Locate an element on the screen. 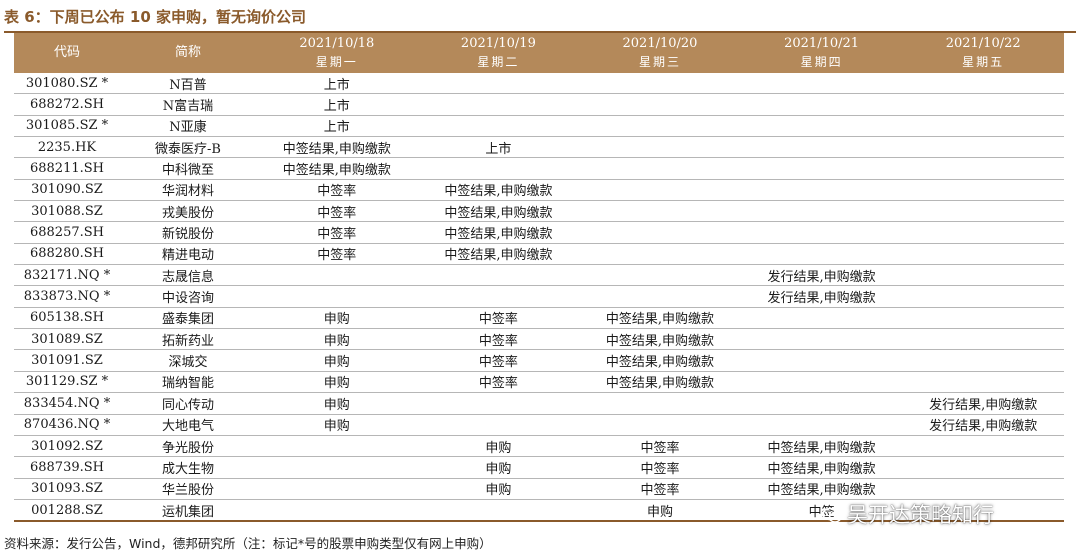 Image resolution: width=1080 pixels, height=559 pixels. schedule-cell-day-2: 上市 is located at coordinates (498, 147).